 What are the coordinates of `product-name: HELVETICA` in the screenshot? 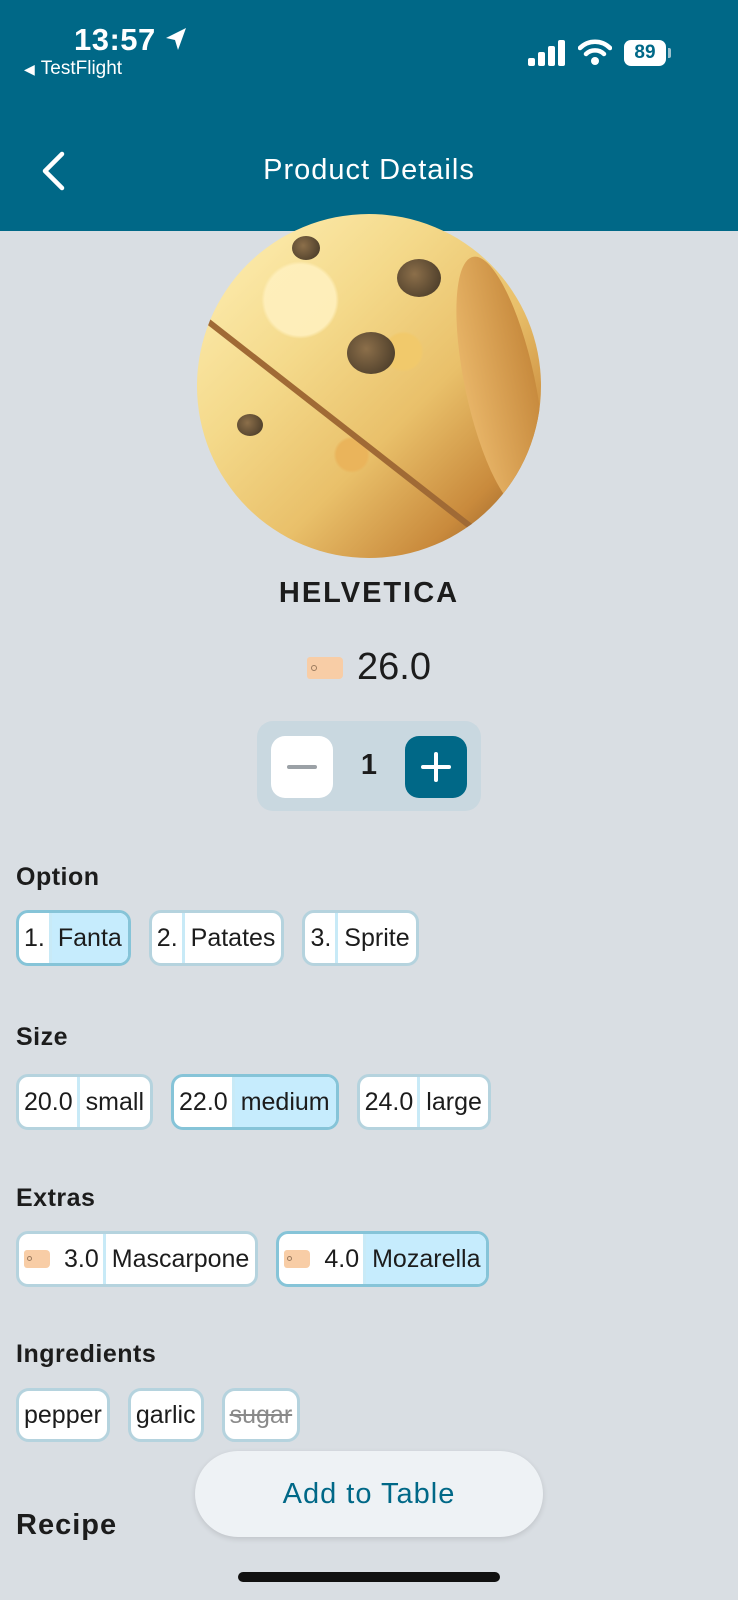 It's located at (369, 593).